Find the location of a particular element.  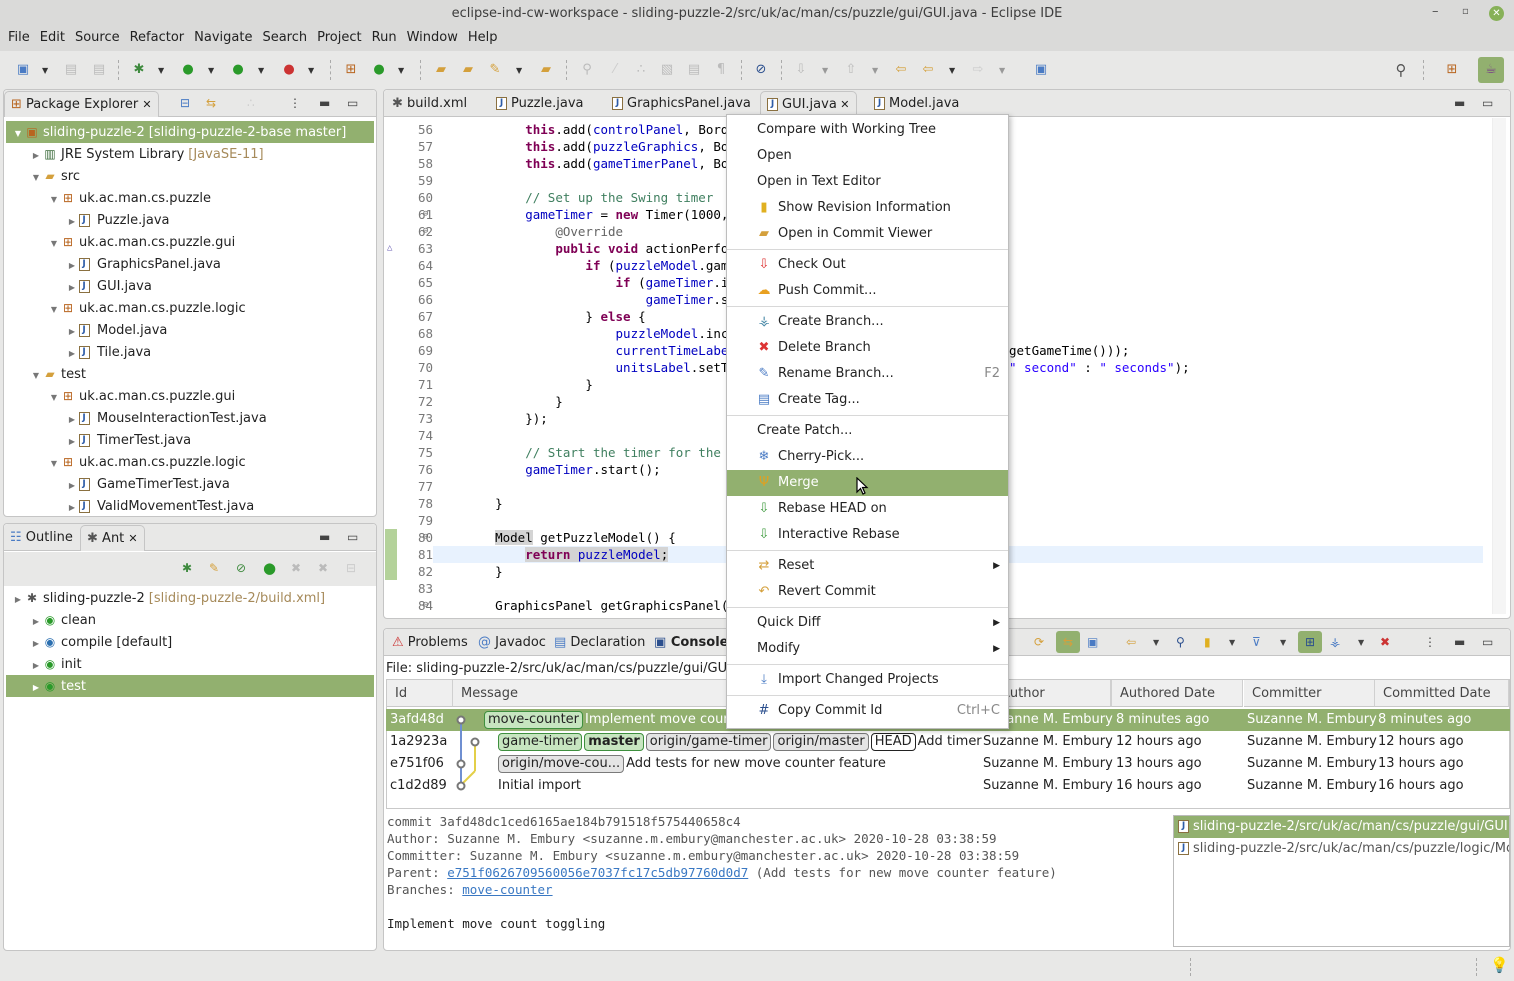

menu-item-copy-commit-id: # Copy Commit Id Ctrl+C is located at coordinates (867, 711).